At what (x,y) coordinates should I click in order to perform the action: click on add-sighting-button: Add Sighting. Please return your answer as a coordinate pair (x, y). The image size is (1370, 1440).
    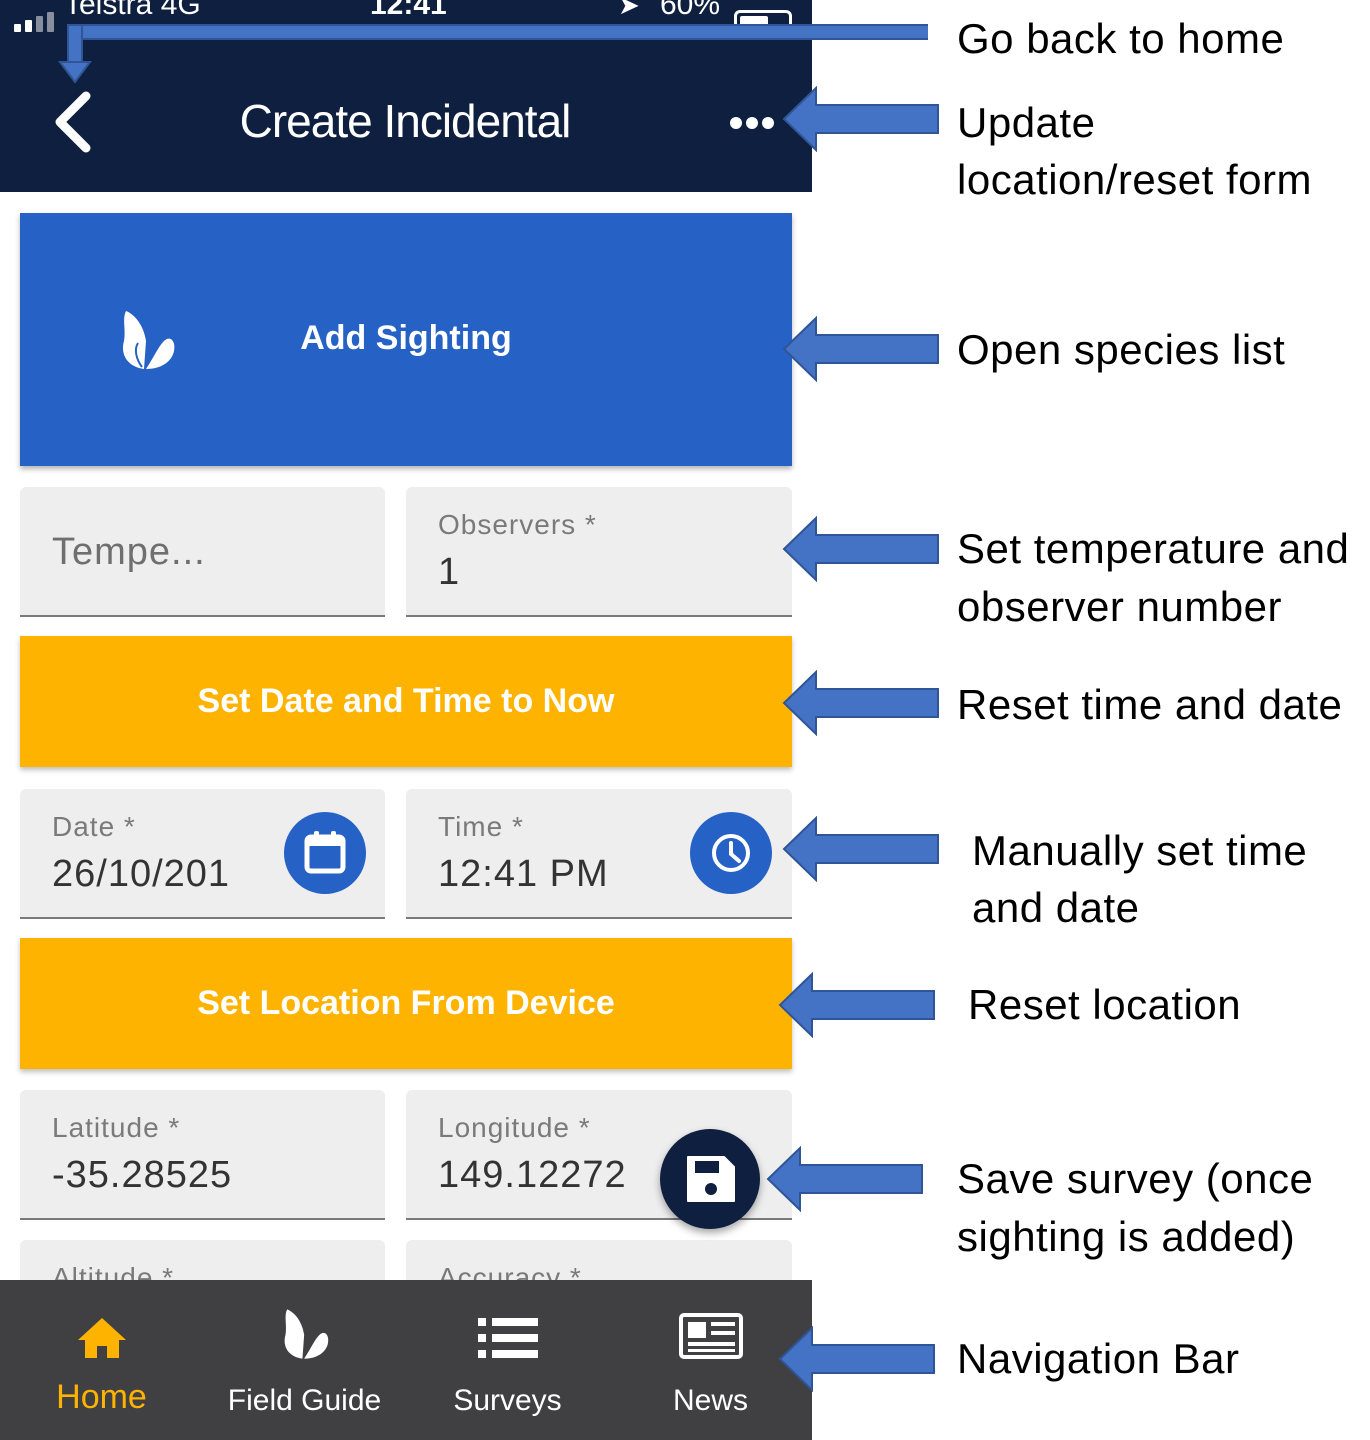
    Looking at the image, I should click on (406, 339).